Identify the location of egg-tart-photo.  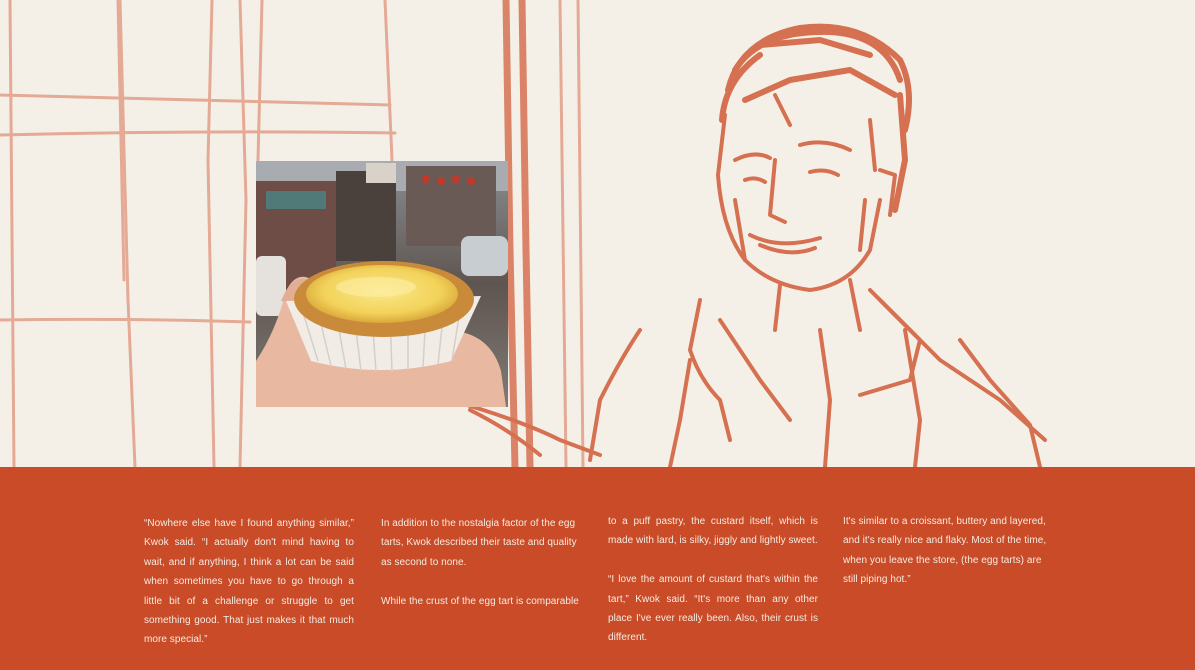
(382, 284).